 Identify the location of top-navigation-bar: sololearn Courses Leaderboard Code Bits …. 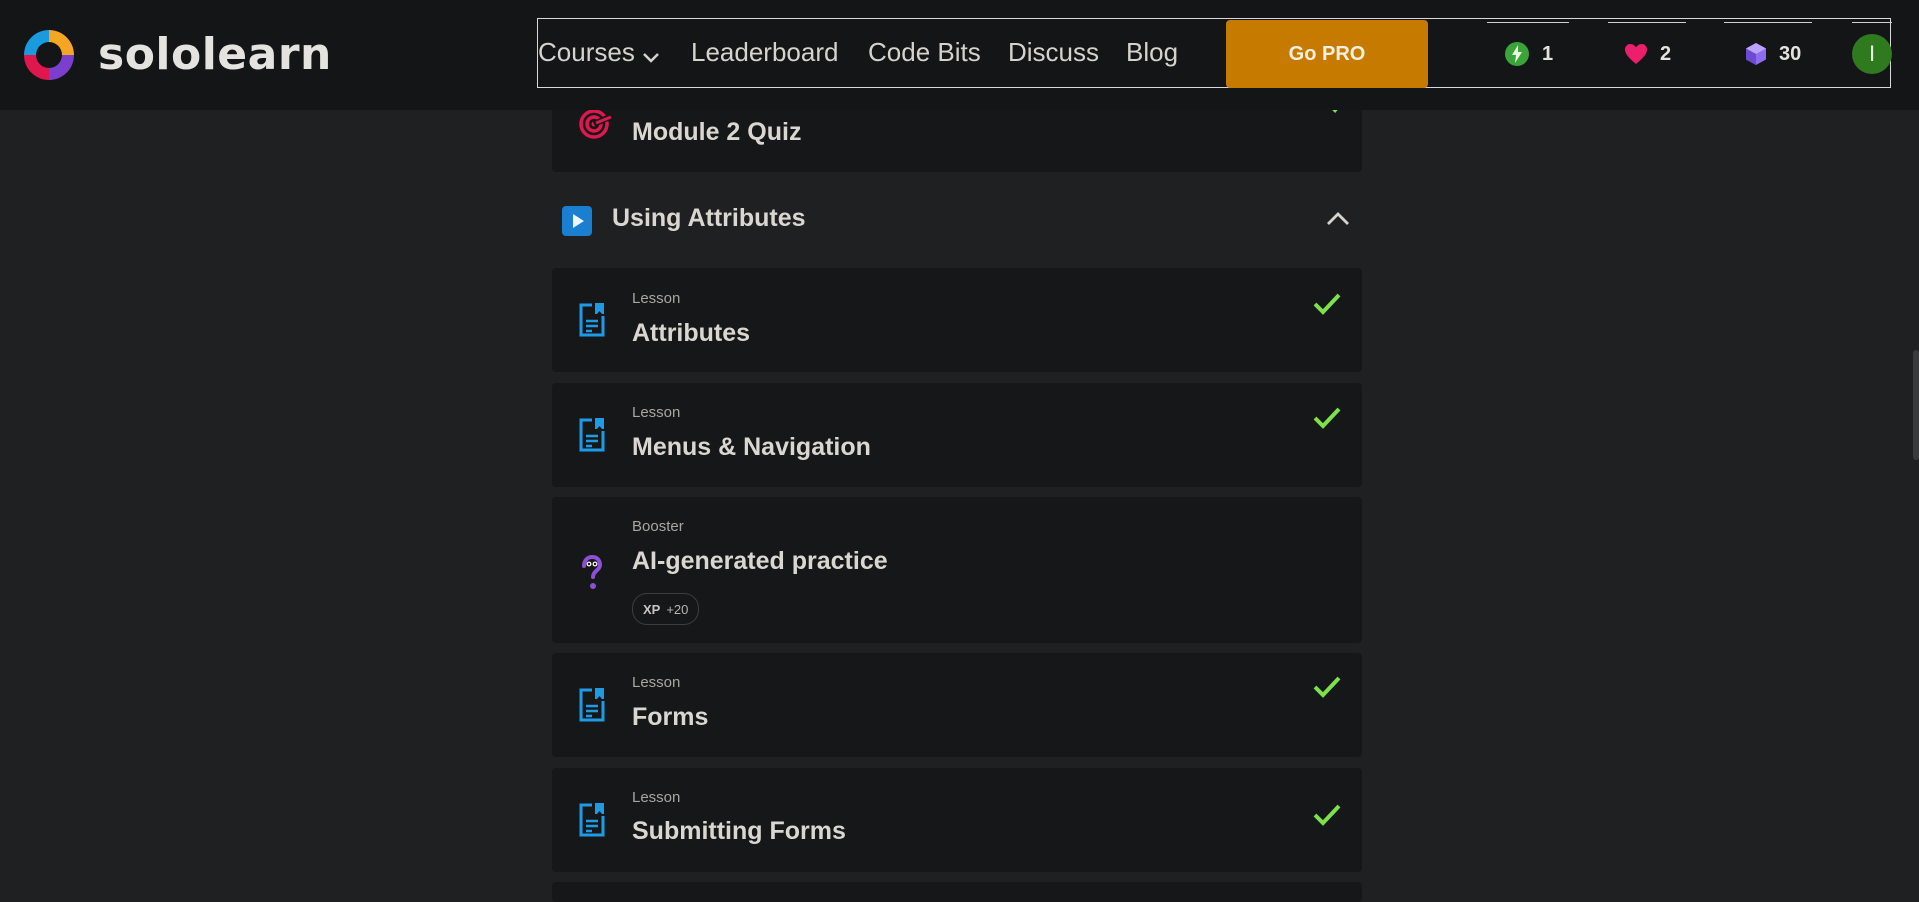
(959, 55).